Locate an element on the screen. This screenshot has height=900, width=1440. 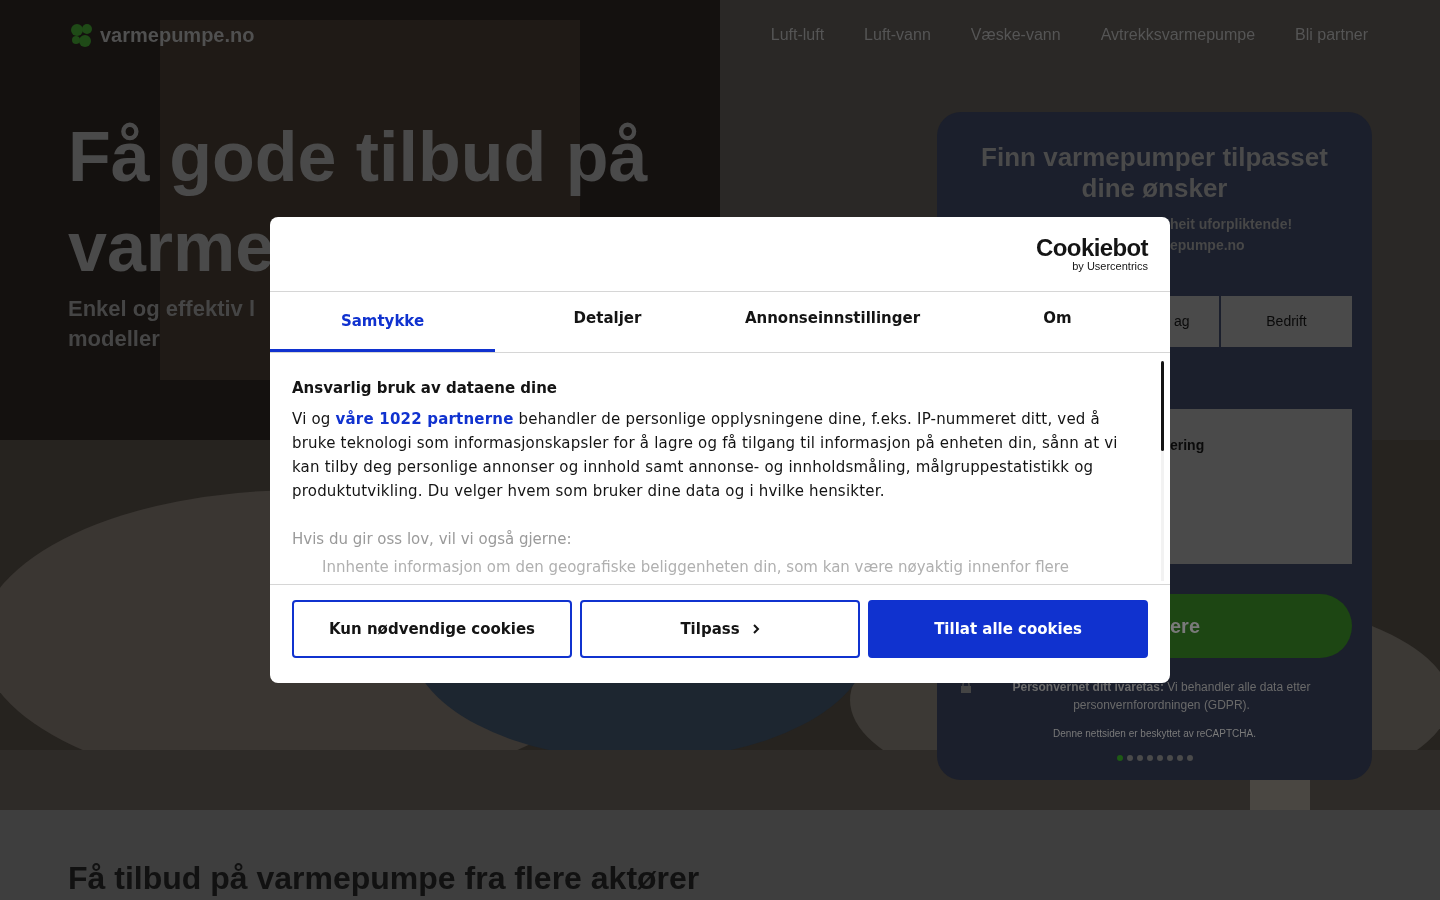
customer-type-tab: Bedrift is located at coordinates (1286, 321).